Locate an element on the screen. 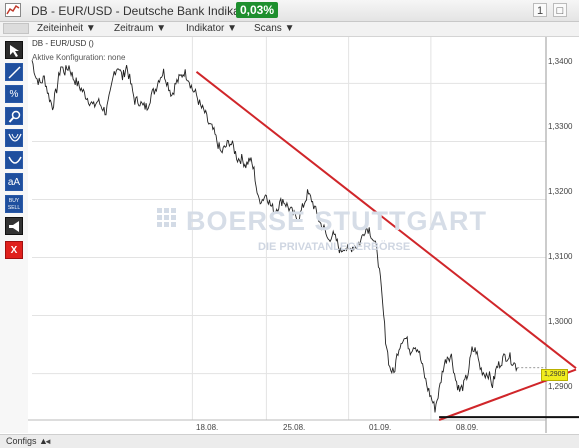  change-badge: 0,03% is located at coordinates (257, 10).